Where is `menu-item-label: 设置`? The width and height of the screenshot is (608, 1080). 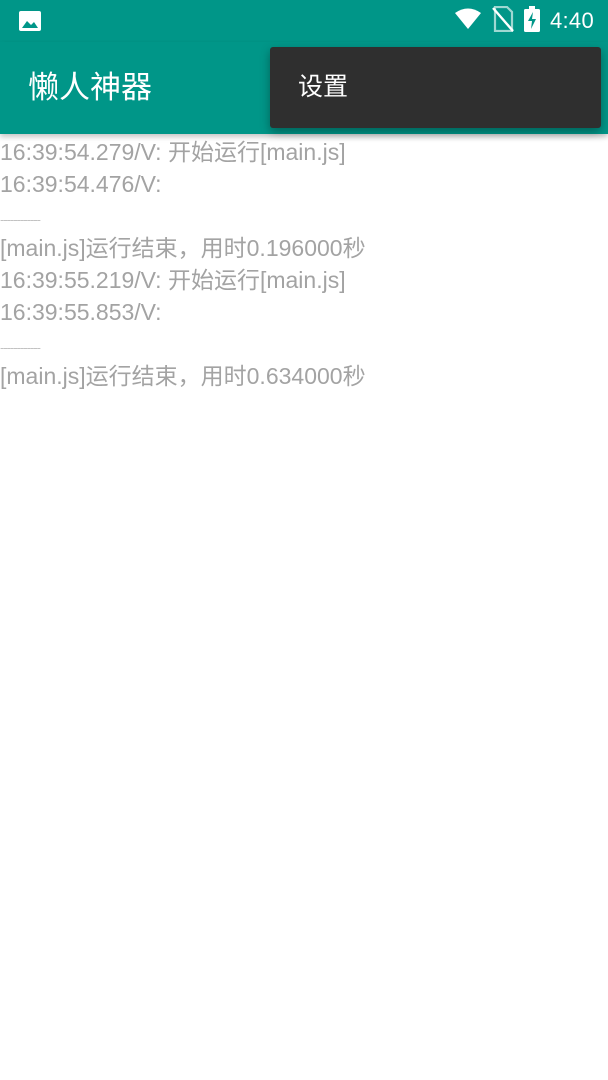
menu-item-label: 设置 is located at coordinates (323, 86).